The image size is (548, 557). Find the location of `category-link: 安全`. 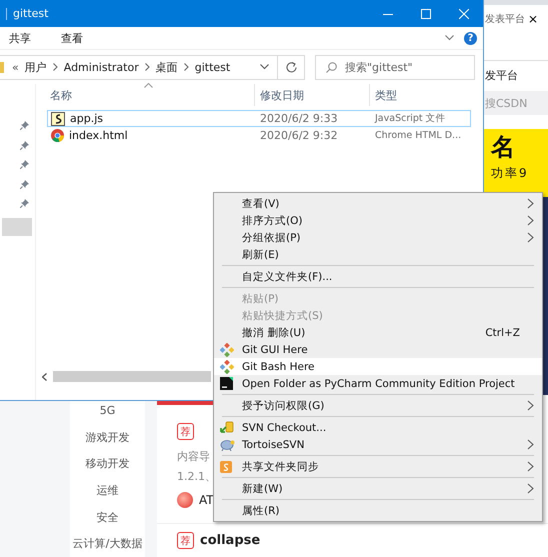

category-link: 安全 is located at coordinates (107, 517).